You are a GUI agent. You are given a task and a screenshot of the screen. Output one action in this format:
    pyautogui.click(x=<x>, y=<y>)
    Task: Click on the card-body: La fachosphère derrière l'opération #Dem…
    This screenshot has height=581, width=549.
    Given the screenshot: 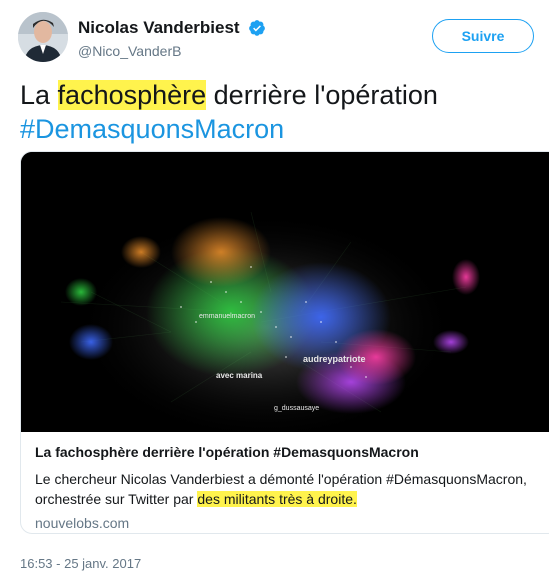 What is the action you would take?
    pyautogui.click(x=292, y=487)
    